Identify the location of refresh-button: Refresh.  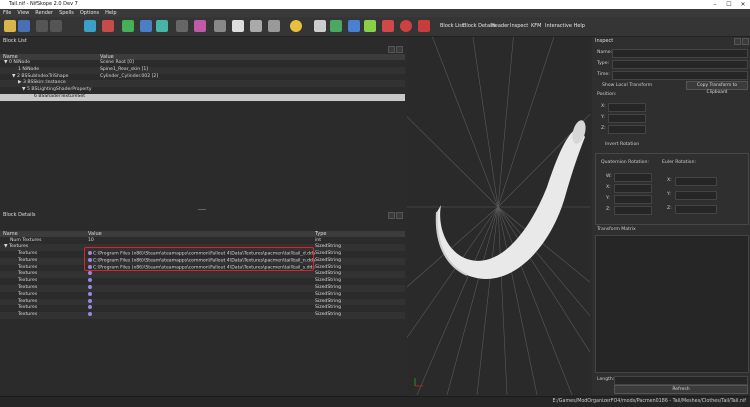
(681, 389).